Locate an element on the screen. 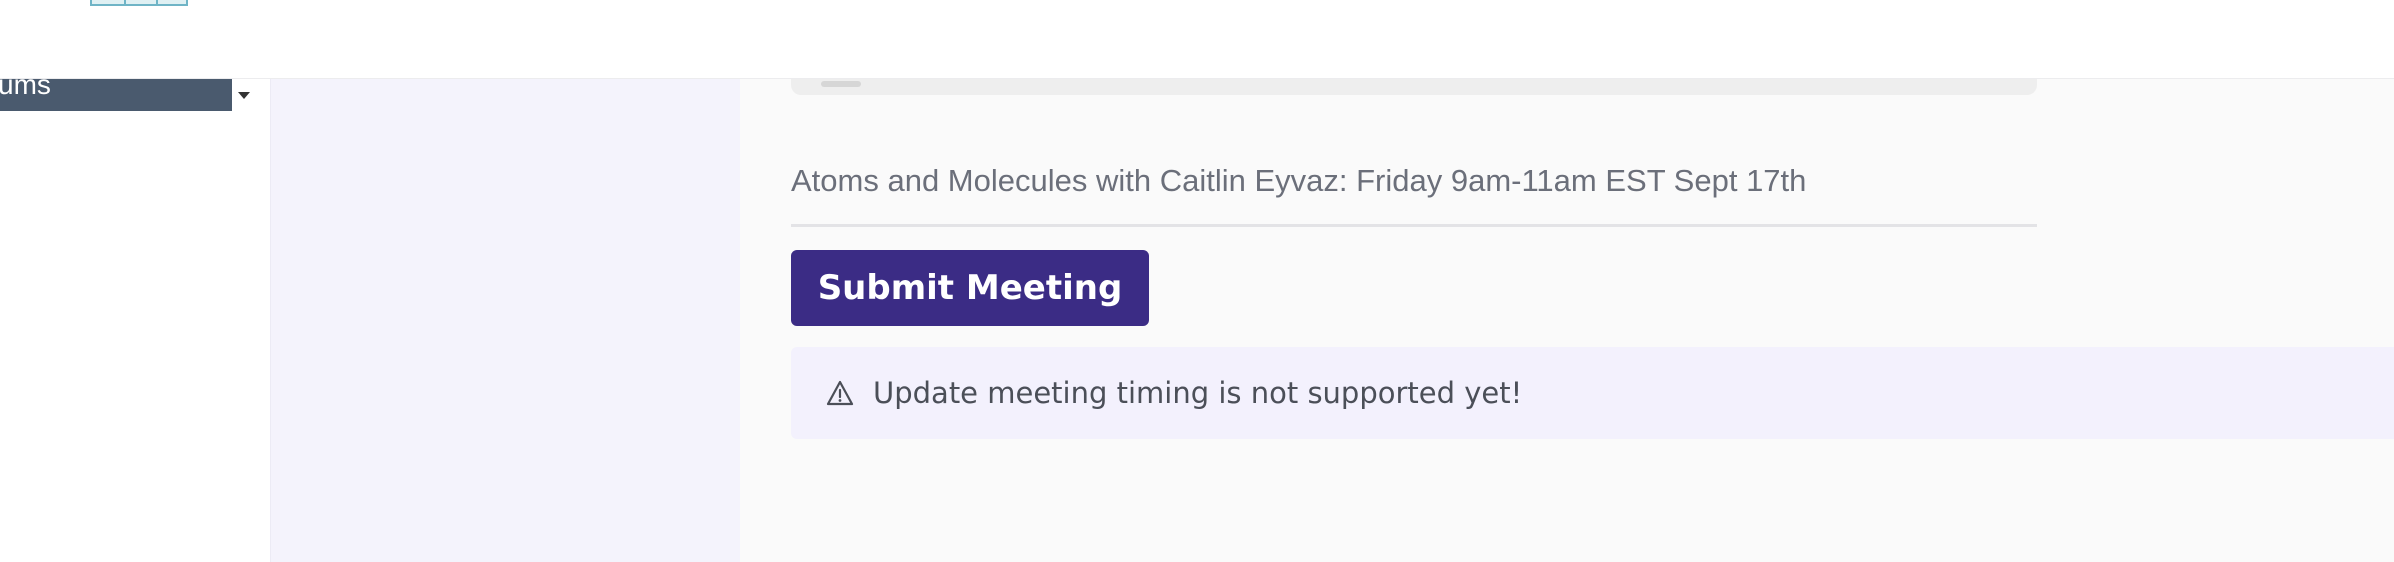  sidebar-dropdown-value: ums is located at coordinates (25, 89).